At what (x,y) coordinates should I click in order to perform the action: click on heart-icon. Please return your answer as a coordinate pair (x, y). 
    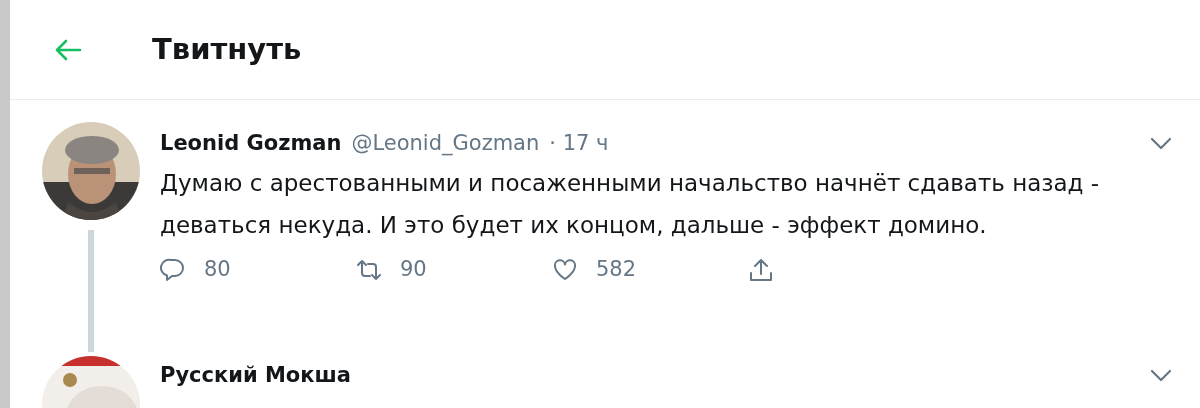
    Looking at the image, I should click on (565, 270).